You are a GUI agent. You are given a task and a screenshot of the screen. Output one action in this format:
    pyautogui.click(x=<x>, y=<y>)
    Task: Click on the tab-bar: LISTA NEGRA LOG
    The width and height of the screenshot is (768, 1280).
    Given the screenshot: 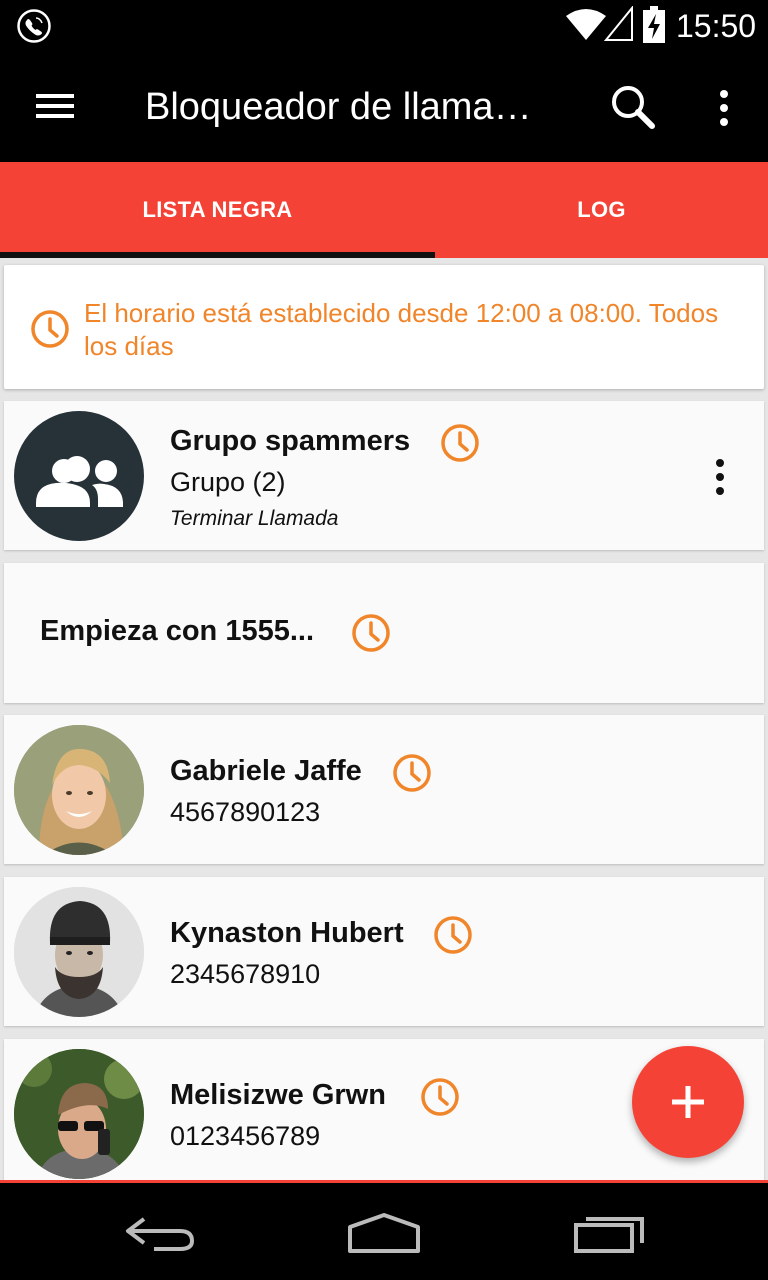 What is the action you would take?
    pyautogui.click(x=384, y=210)
    